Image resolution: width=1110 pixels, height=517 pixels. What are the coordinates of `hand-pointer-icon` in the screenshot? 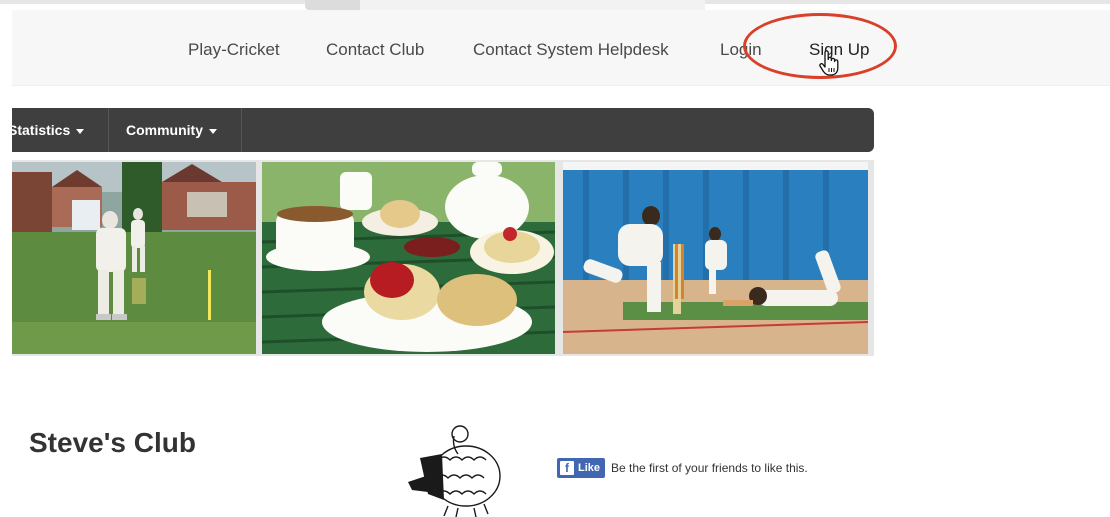 It's located at (829, 63).